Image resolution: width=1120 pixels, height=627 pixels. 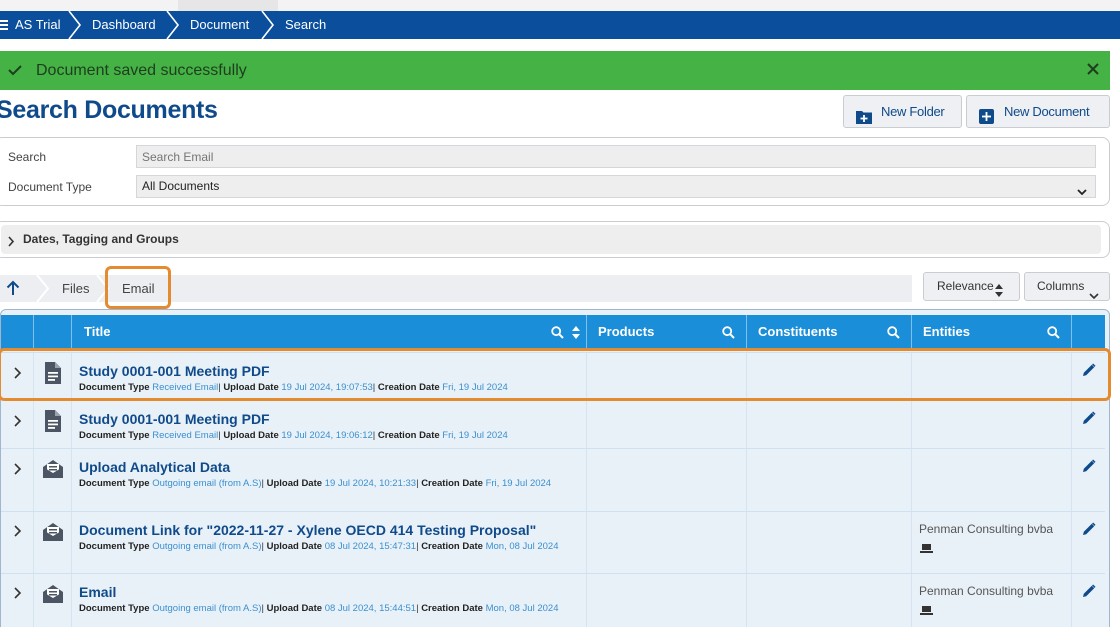 What do you see at coordinates (109, 110) in the screenshot?
I see `page-title: Search Documents` at bounding box center [109, 110].